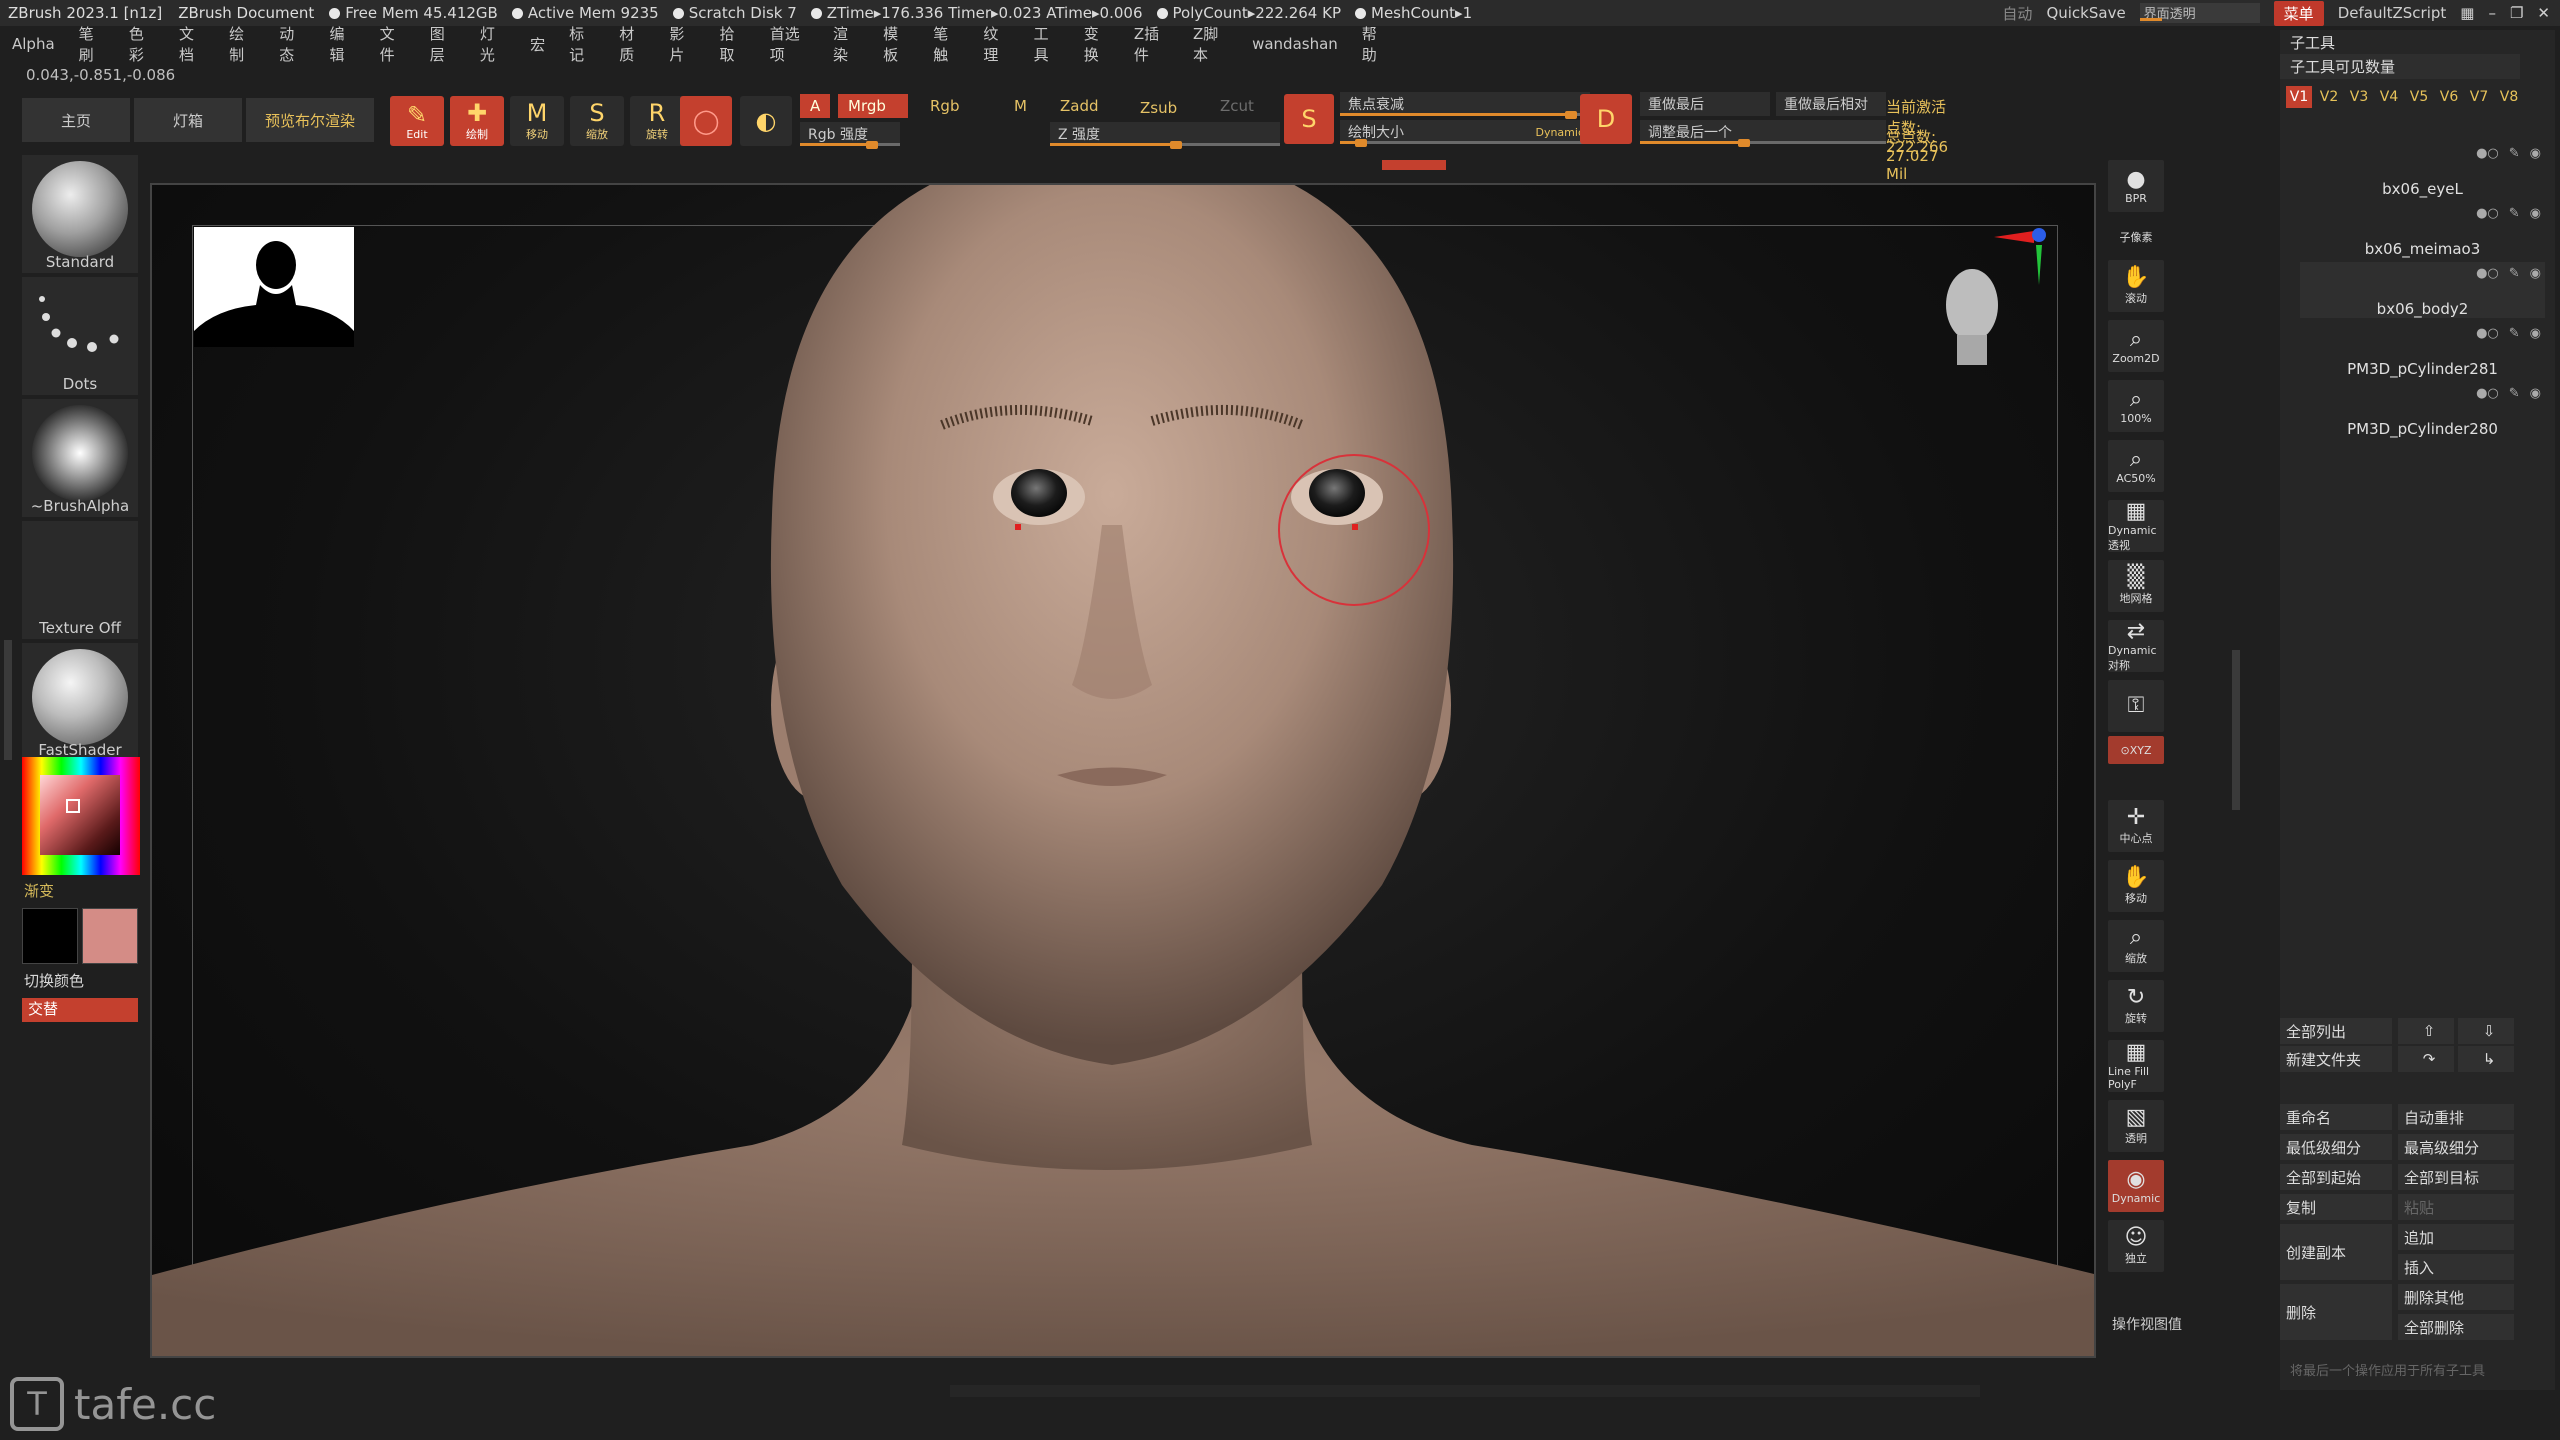 This screenshot has width=2560, height=1440. Describe the element at coordinates (1309, 119) in the screenshot. I see `stroke-s-button: S` at that location.